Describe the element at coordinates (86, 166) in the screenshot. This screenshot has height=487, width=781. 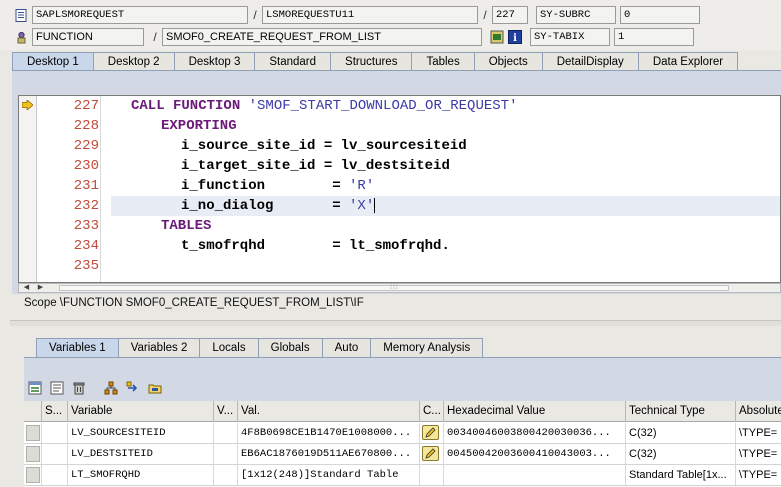
I see `line-number: 230` at that location.